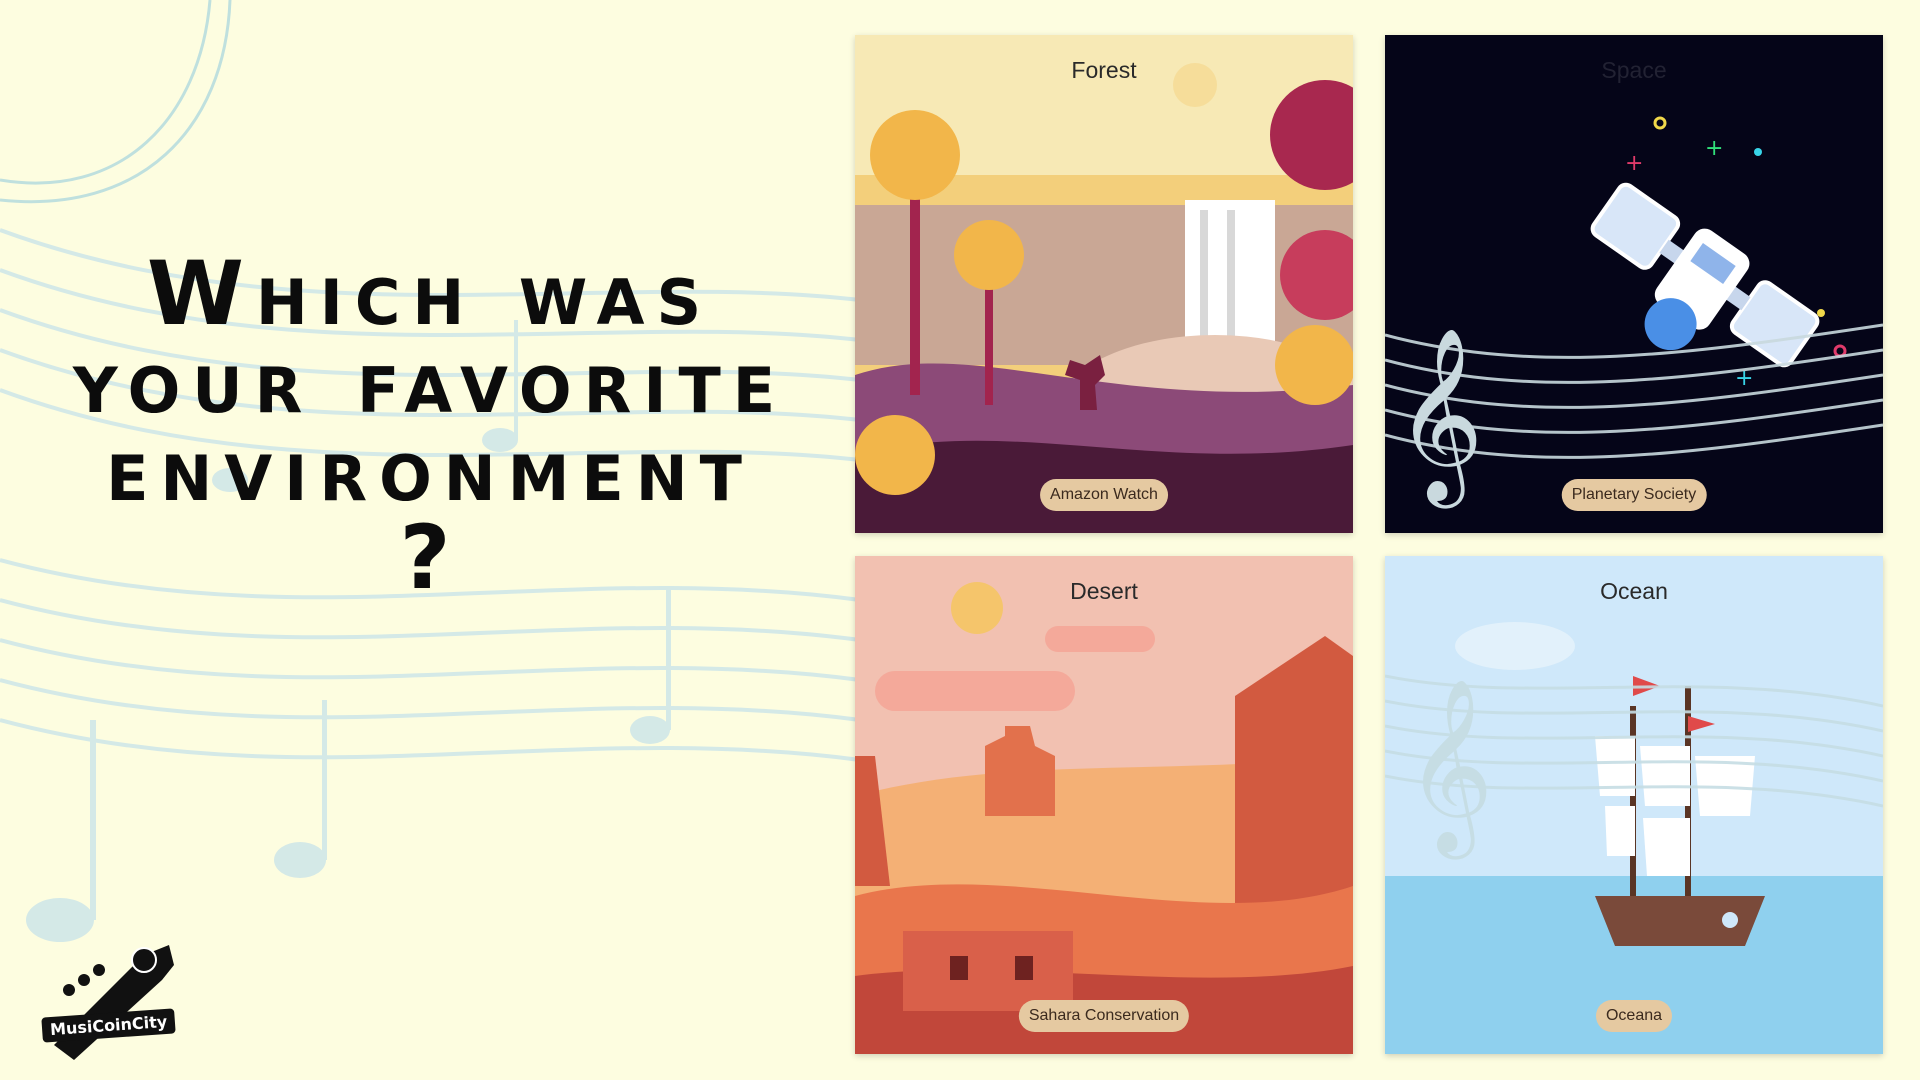 Image resolution: width=1920 pixels, height=1080 pixels. Describe the element at coordinates (1634, 591) in the screenshot. I see `ocean-title: Ocean` at that location.